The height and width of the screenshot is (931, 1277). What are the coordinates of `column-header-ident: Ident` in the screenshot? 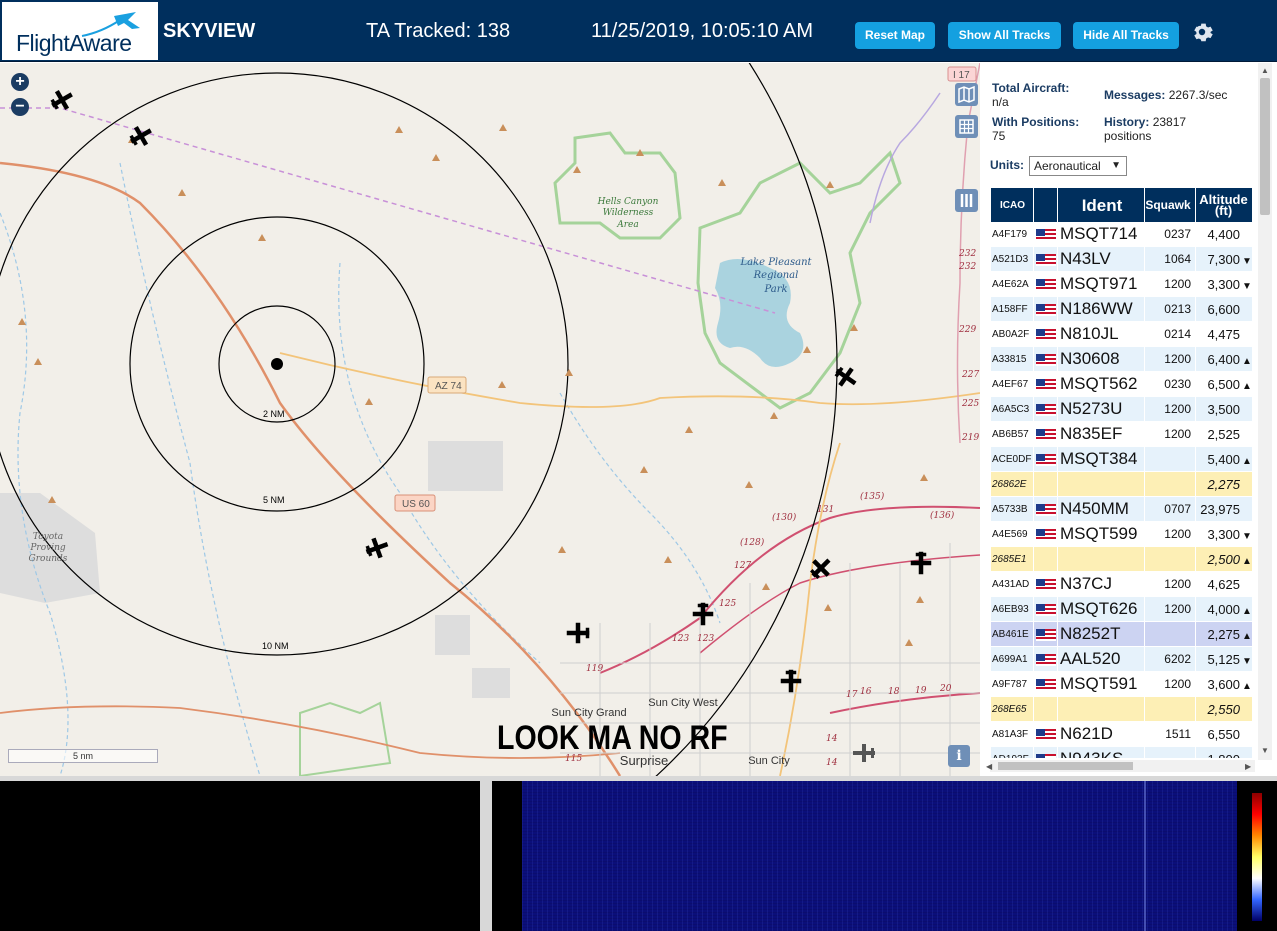 It's located at (1101, 205).